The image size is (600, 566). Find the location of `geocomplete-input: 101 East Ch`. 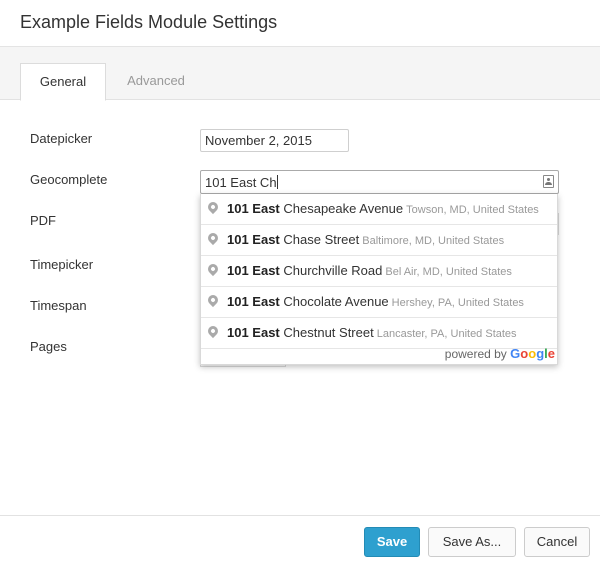

geocomplete-input: 101 East Ch is located at coordinates (379, 182).